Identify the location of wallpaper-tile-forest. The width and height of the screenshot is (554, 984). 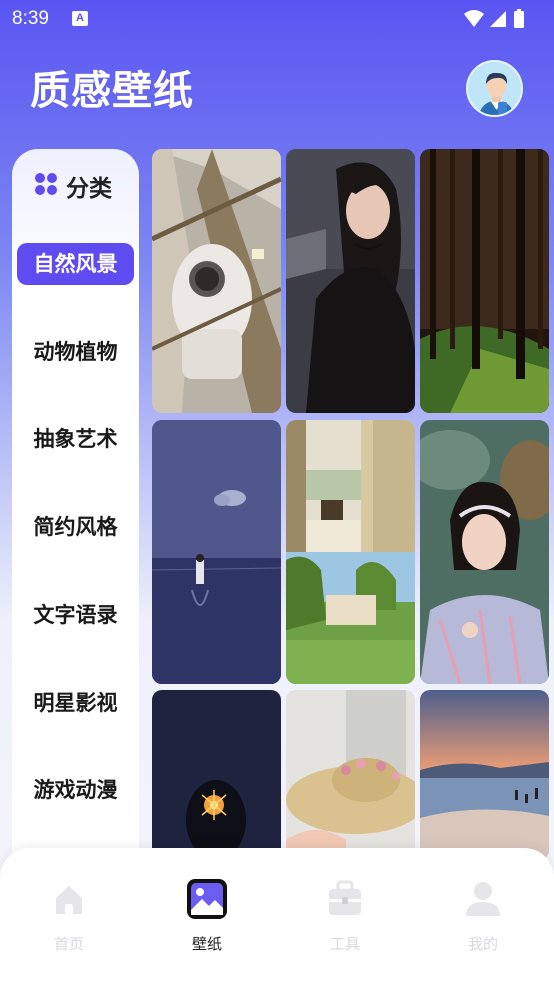
(484, 281).